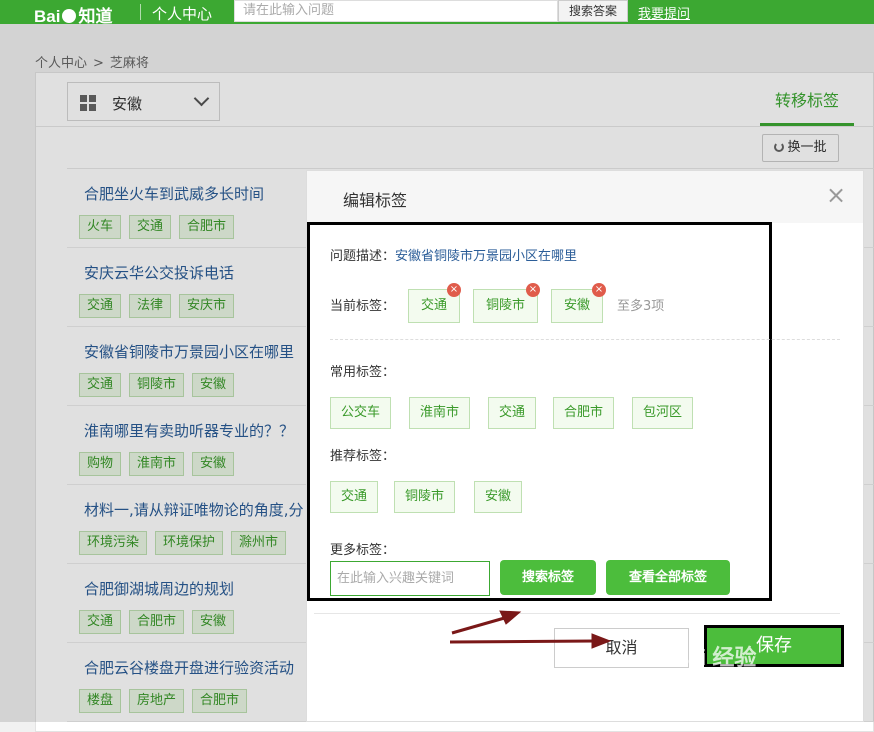  I want to click on common-tag: 包河区, so click(663, 413).